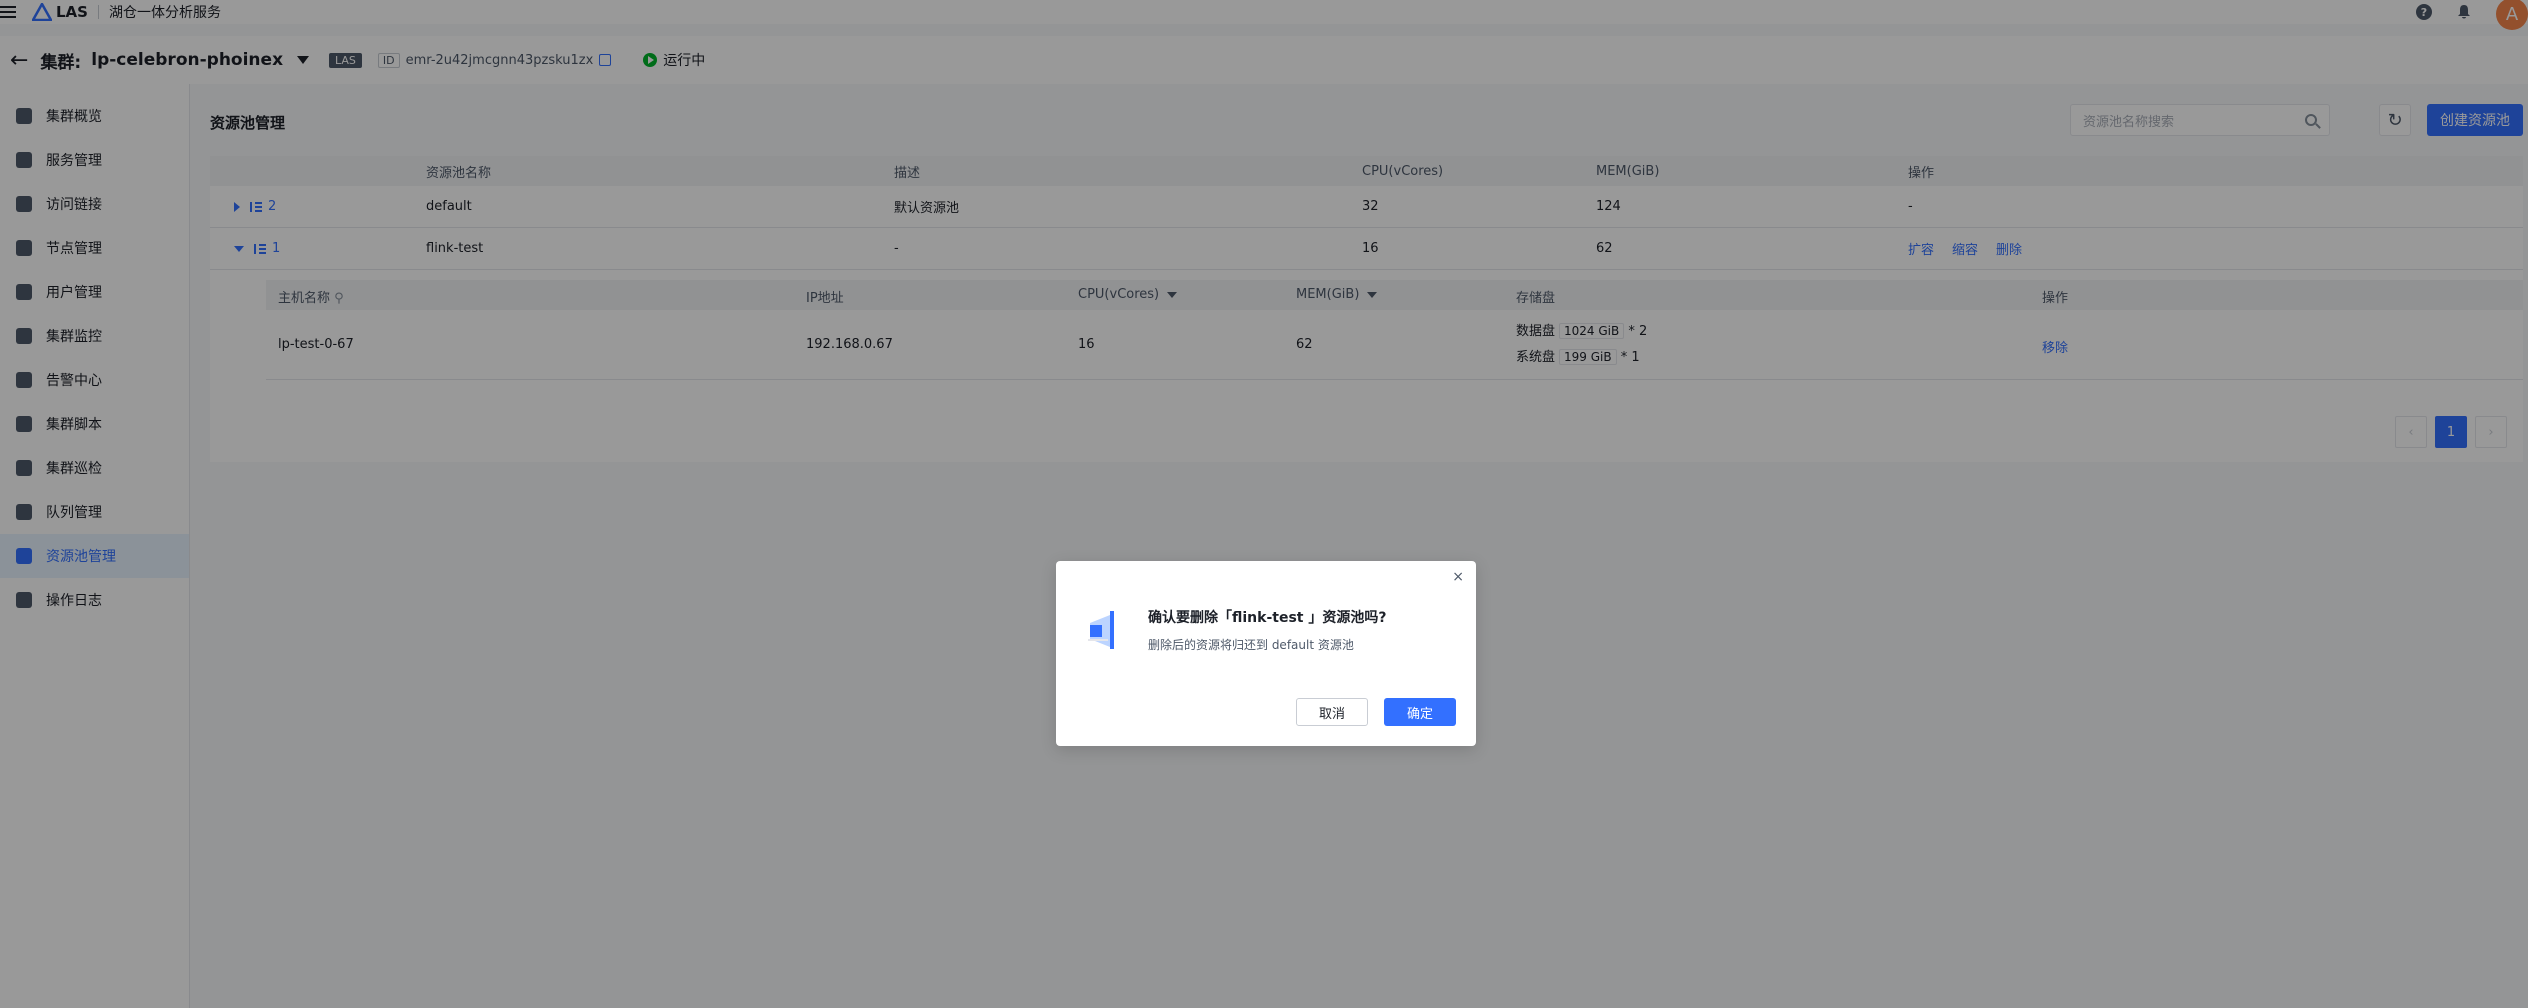  Describe the element at coordinates (1267, 618) in the screenshot. I see `dialog-title: 确认要删除「flink-test 」资源池吗?` at that location.